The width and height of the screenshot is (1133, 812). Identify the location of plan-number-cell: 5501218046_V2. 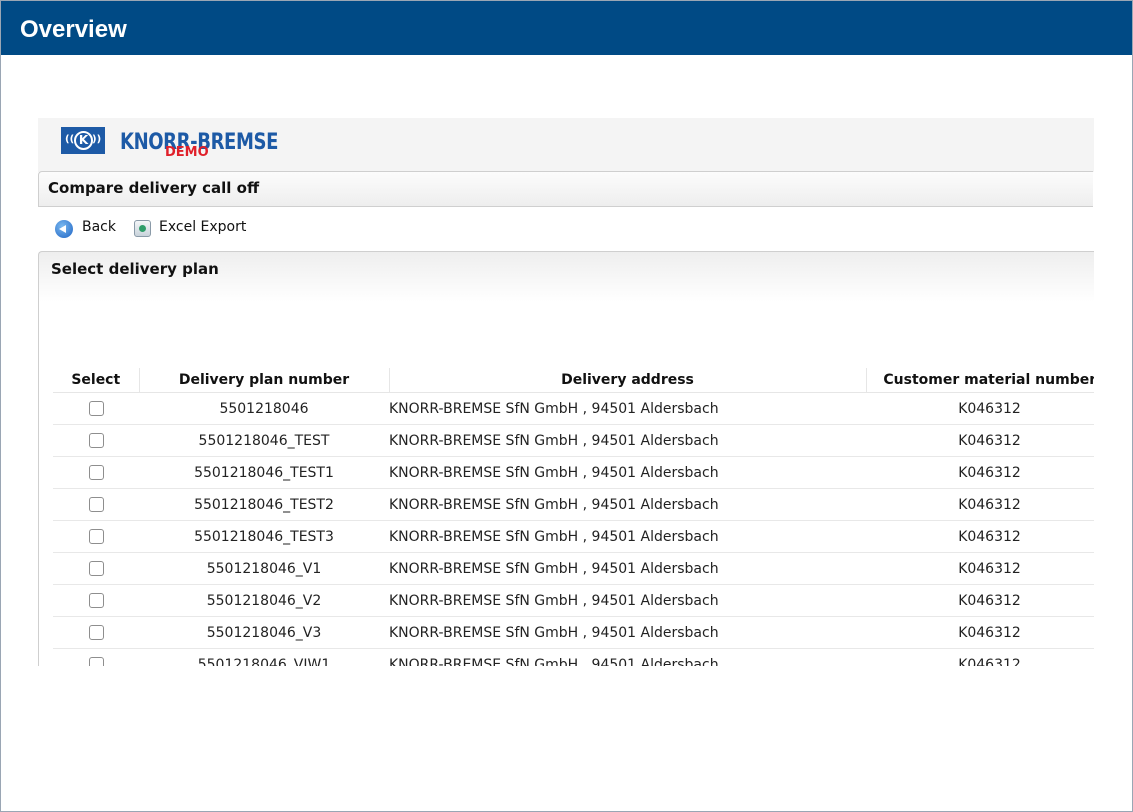
(264, 600).